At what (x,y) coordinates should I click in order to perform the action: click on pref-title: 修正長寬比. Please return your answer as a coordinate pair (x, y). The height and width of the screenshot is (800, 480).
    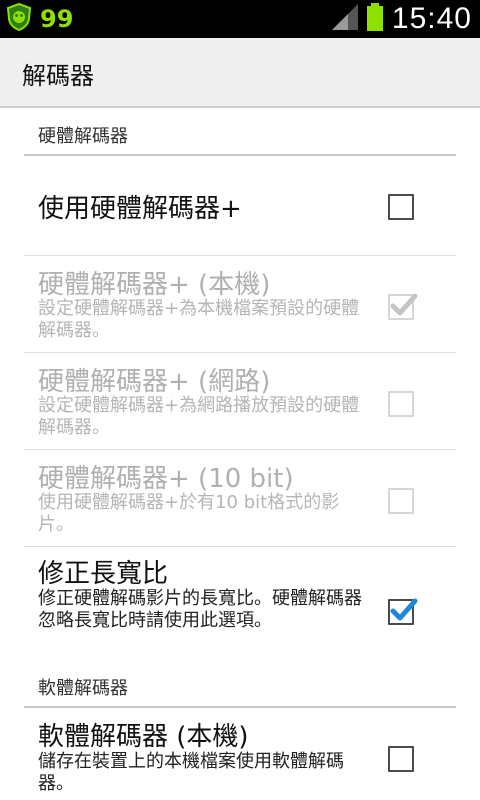
    Looking at the image, I should click on (103, 574).